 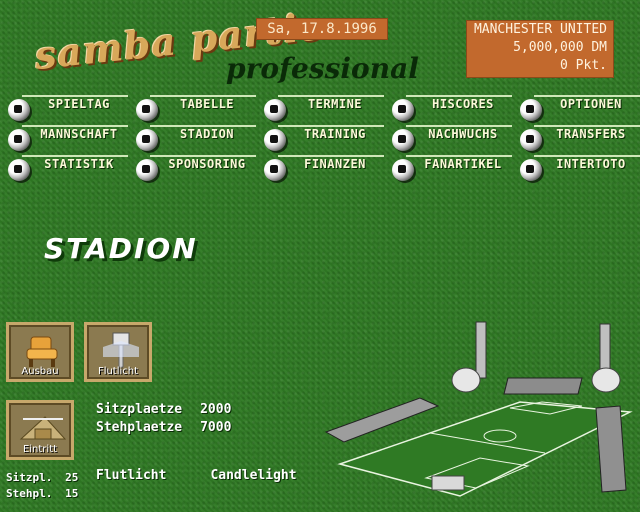 What do you see at coordinates (611, 449) in the screenshot?
I see `stand-right` at bounding box center [611, 449].